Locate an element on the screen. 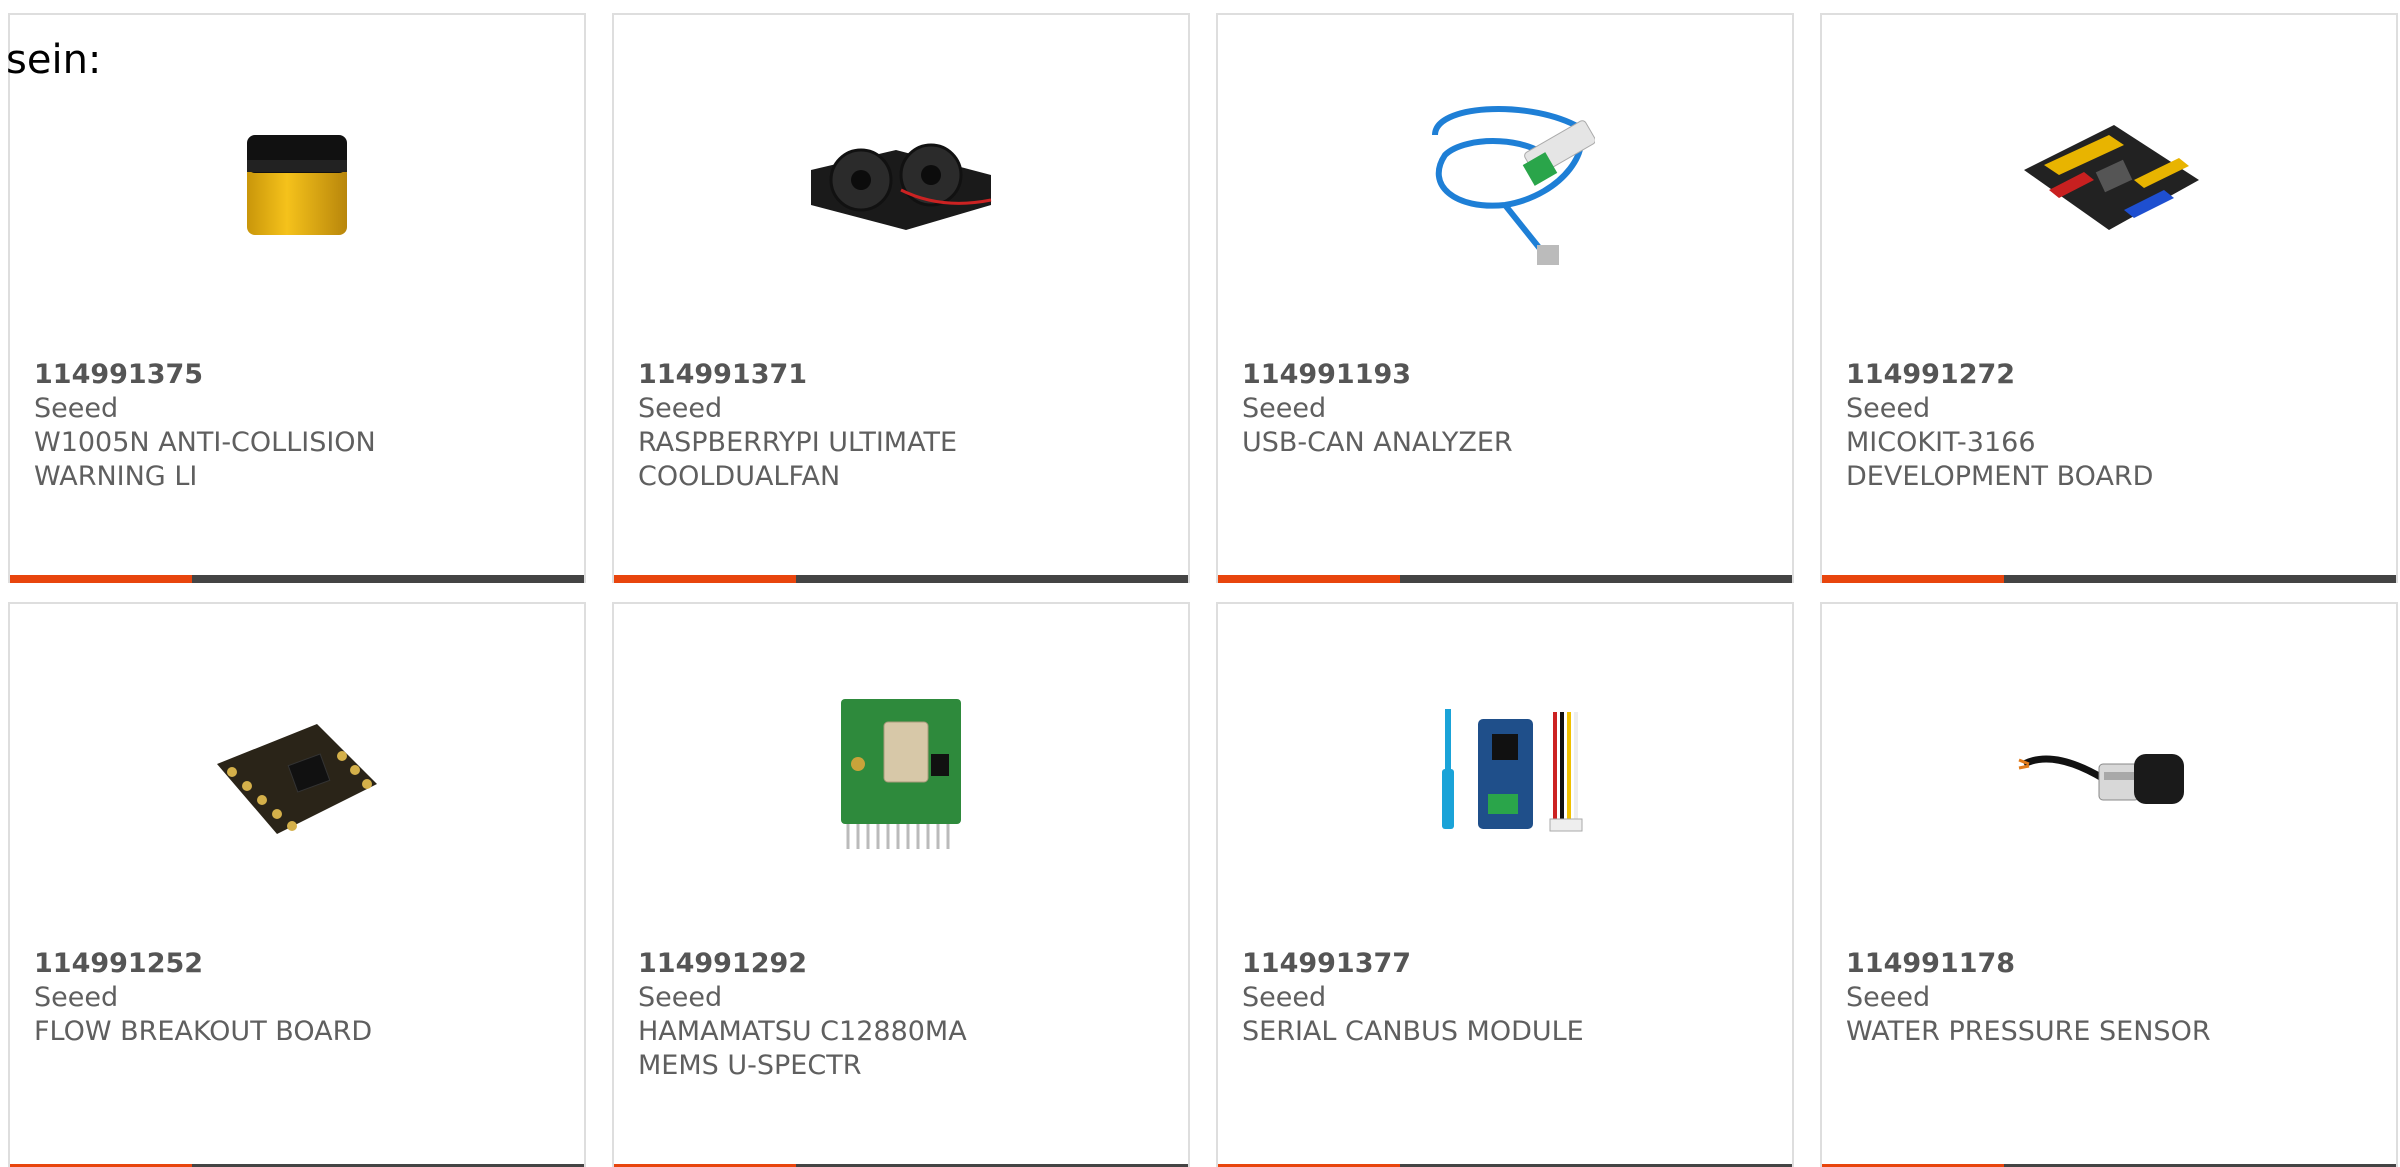 The height and width of the screenshot is (1167, 2400). product-name: W1005N ANTI-COLLISION WARNING LI is located at coordinates (229, 460).